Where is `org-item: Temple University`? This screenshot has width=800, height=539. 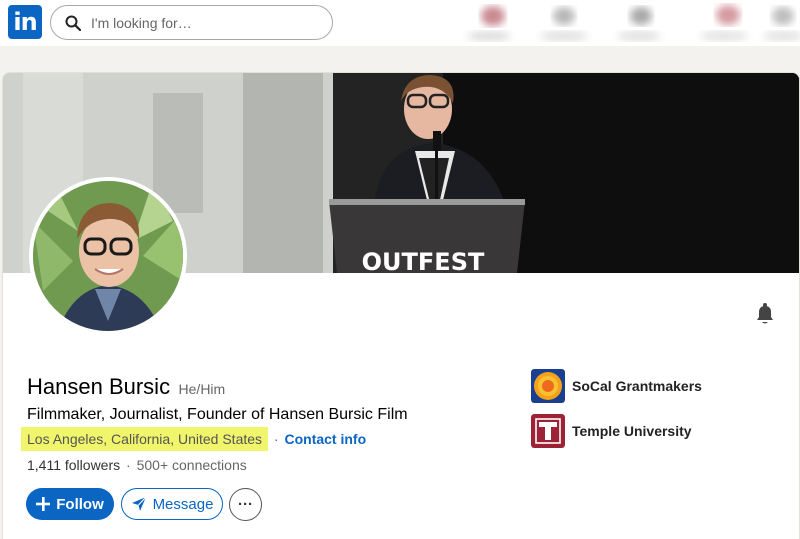 org-item: Temple University is located at coordinates (611, 431).